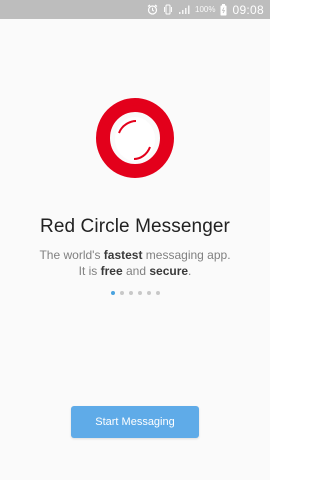 This screenshot has width=320, height=480. What do you see at coordinates (135, 293) in the screenshot?
I see `page-indicator` at bounding box center [135, 293].